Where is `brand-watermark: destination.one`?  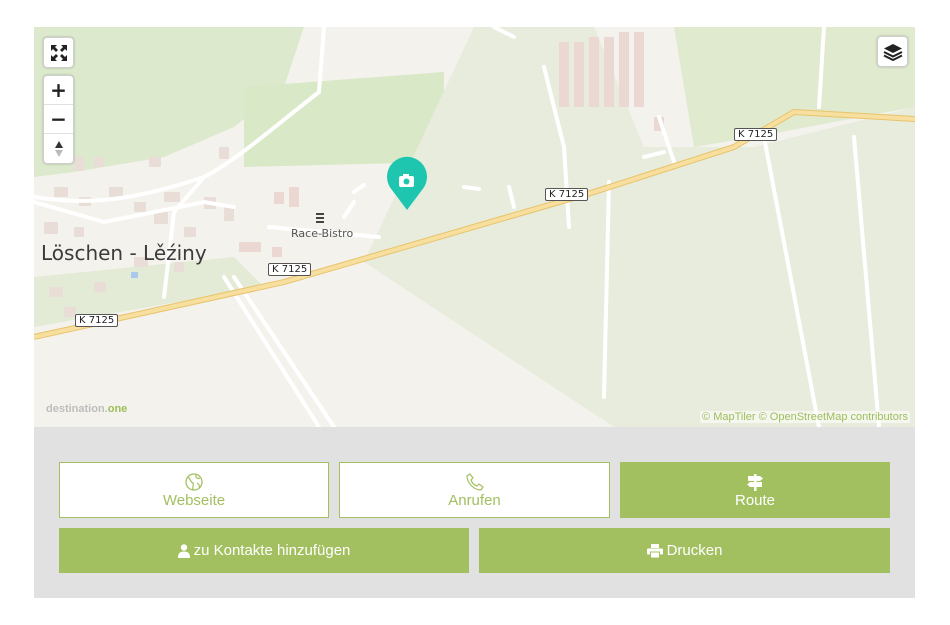 brand-watermark: destination.one is located at coordinates (87, 409).